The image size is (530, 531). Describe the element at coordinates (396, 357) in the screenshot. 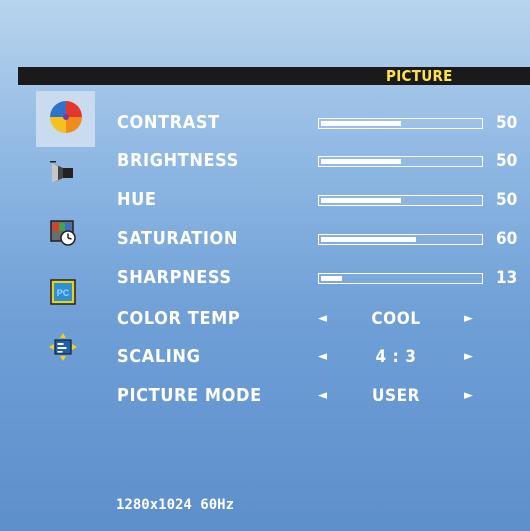

I see `scaling-value: 4 : 3` at that location.